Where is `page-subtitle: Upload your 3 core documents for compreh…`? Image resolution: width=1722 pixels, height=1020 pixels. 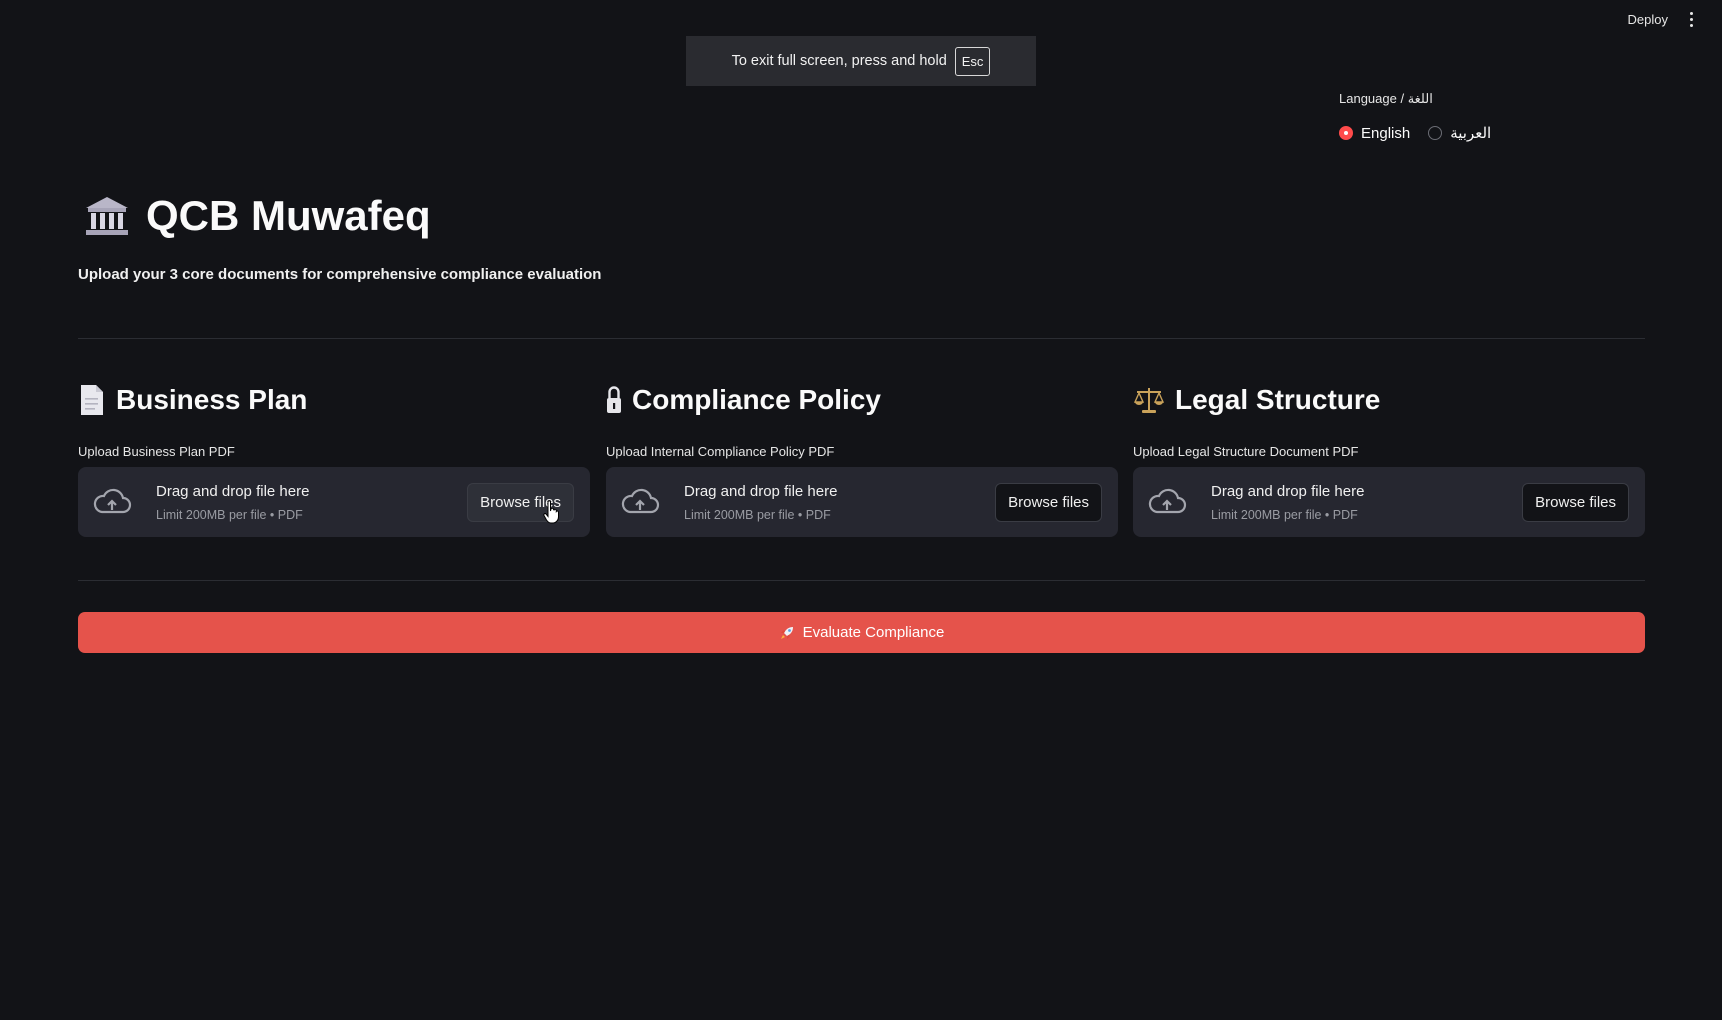
page-subtitle: Upload your 3 core documents for compreh… is located at coordinates (340, 274).